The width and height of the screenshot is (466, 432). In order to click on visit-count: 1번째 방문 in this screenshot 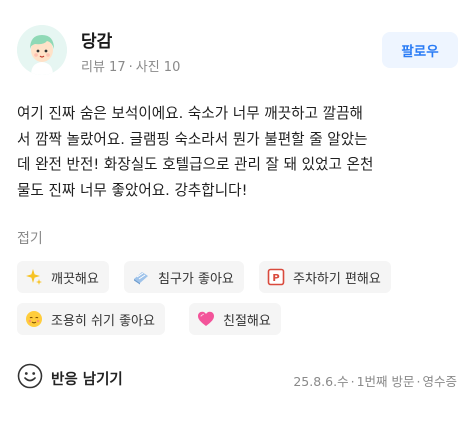, I will do `click(385, 381)`.